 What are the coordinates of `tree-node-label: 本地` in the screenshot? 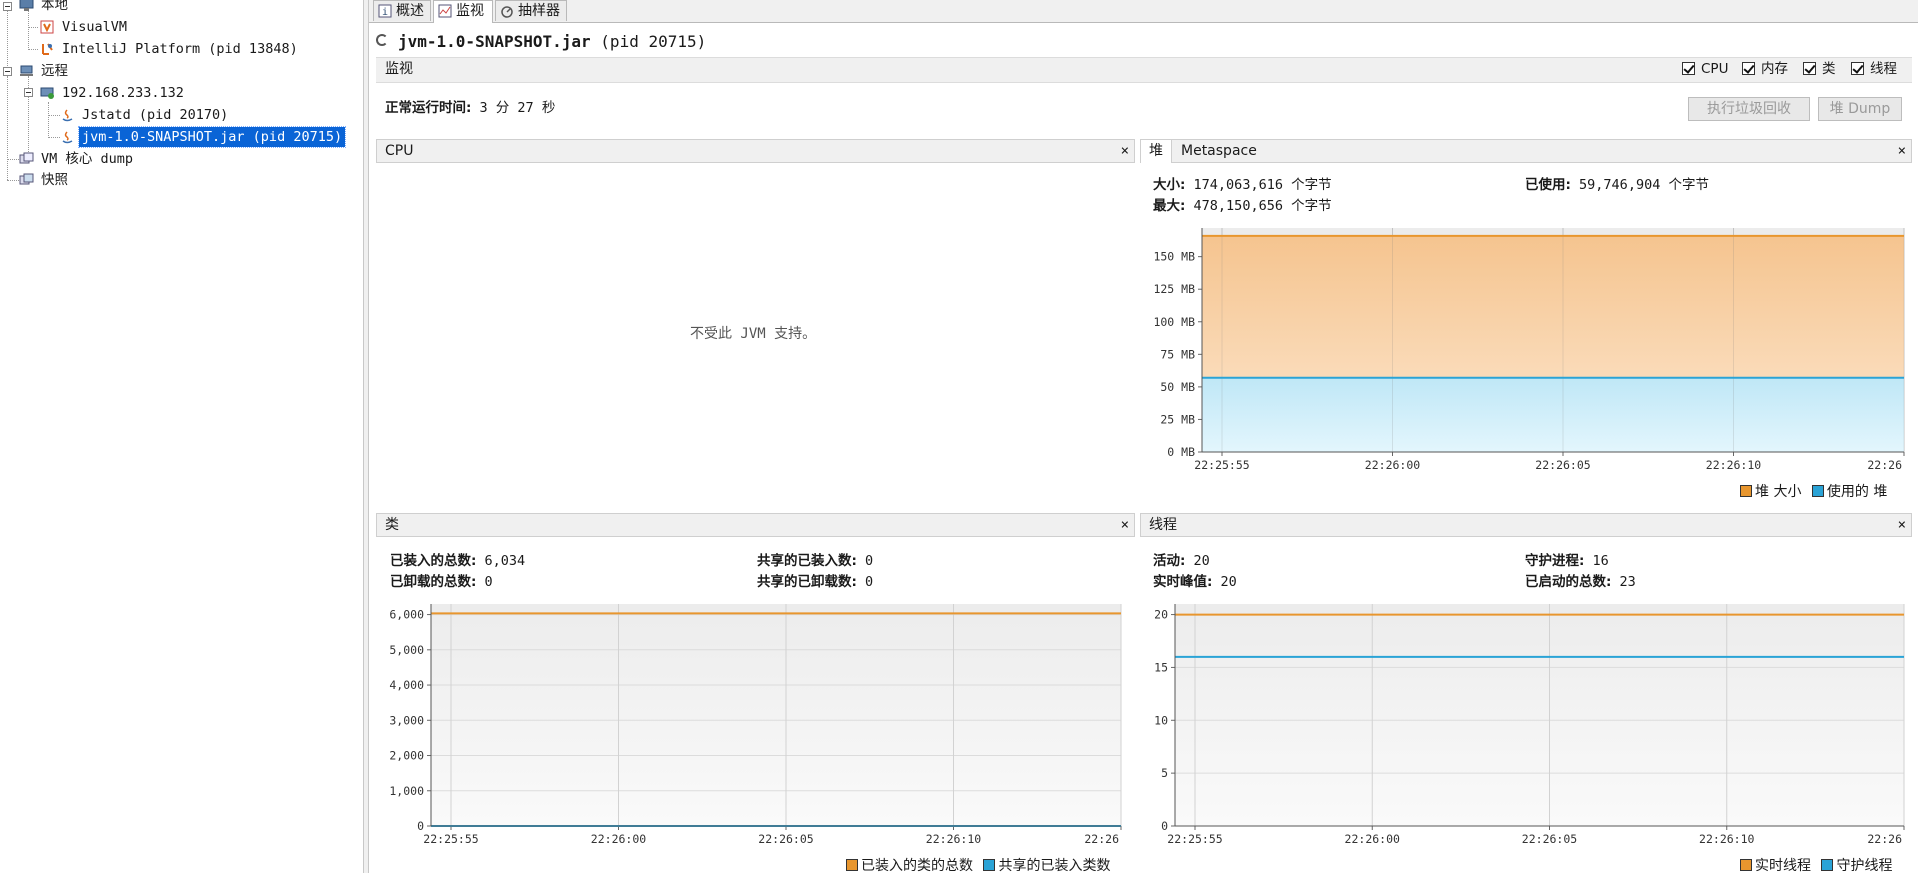 It's located at (54, 6).